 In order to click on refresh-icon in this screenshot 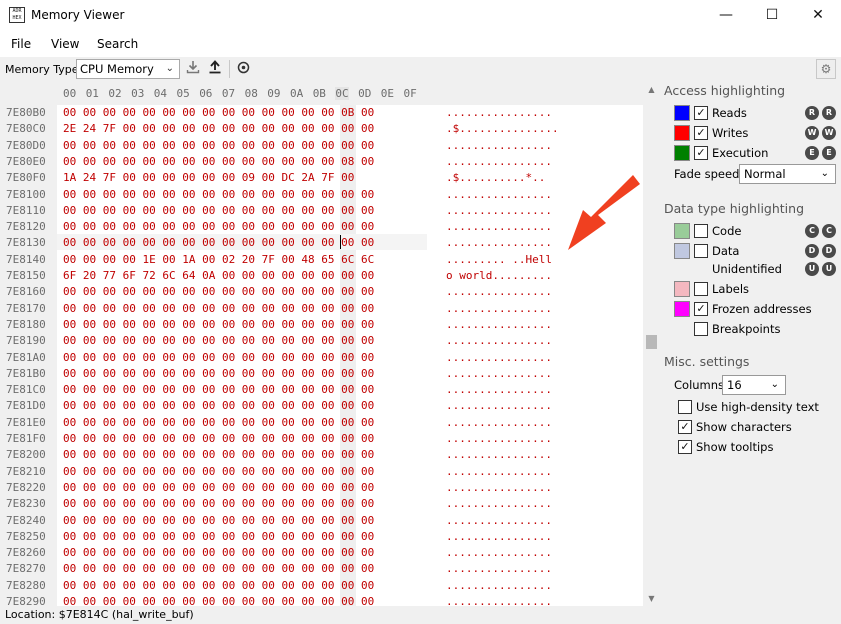, I will do `click(243, 69)`.